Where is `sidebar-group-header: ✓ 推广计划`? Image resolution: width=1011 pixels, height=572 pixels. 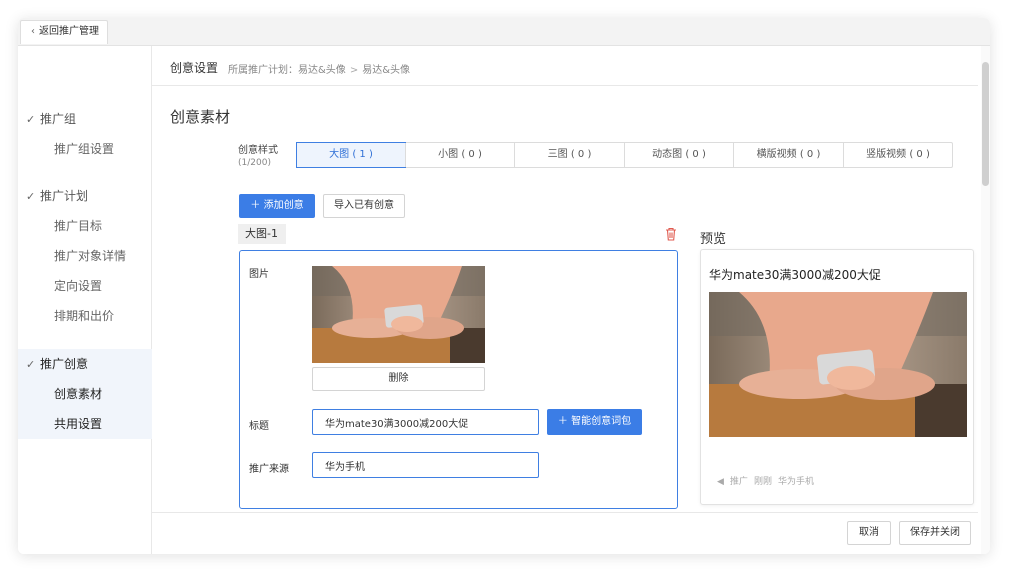 sidebar-group-header: ✓ 推广计划 is located at coordinates (85, 196).